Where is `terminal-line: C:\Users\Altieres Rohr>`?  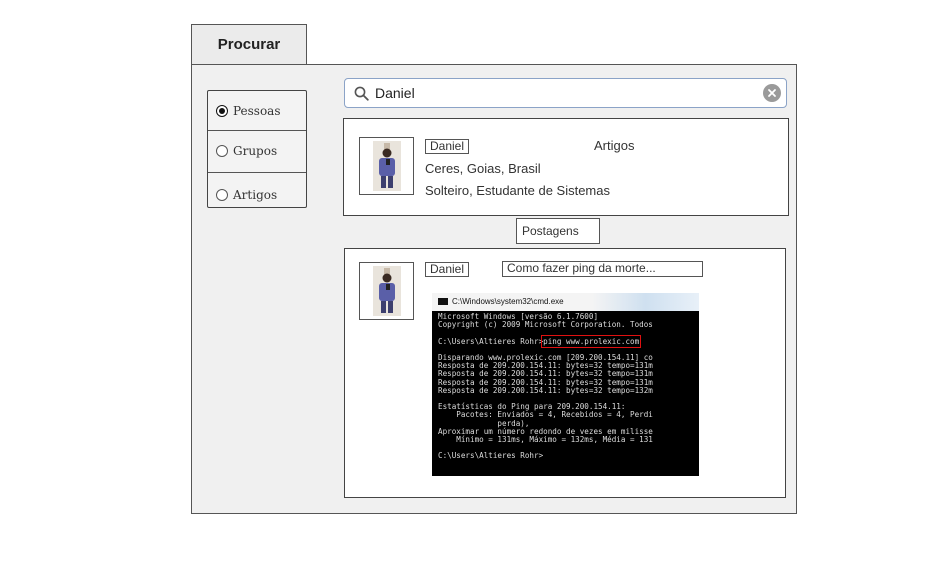
terminal-line: C:\Users\Altieres Rohr> is located at coordinates (491, 456).